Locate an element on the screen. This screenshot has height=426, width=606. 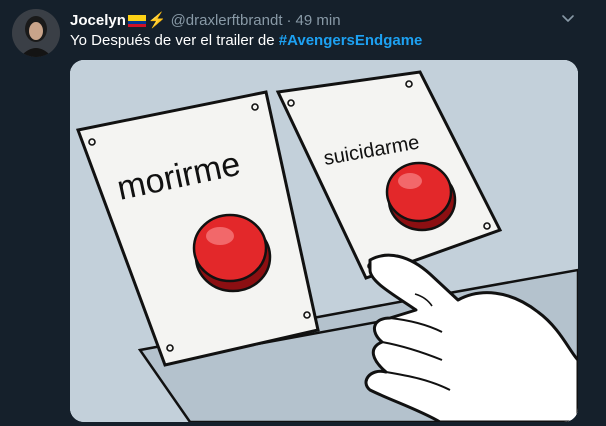
tweet-text-body: Yo Después de ver el trailer de is located at coordinates (174, 40).